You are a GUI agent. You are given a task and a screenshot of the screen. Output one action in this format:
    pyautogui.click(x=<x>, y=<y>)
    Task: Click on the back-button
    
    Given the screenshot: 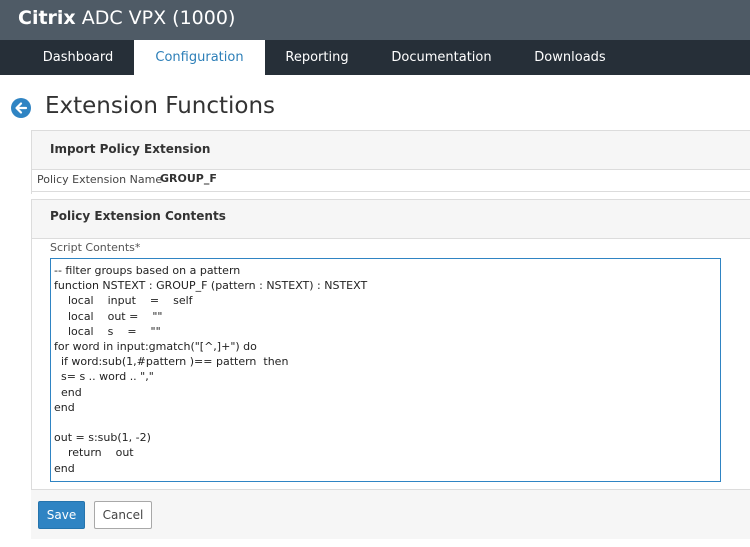 What is the action you would take?
    pyautogui.click(x=21, y=108)
    